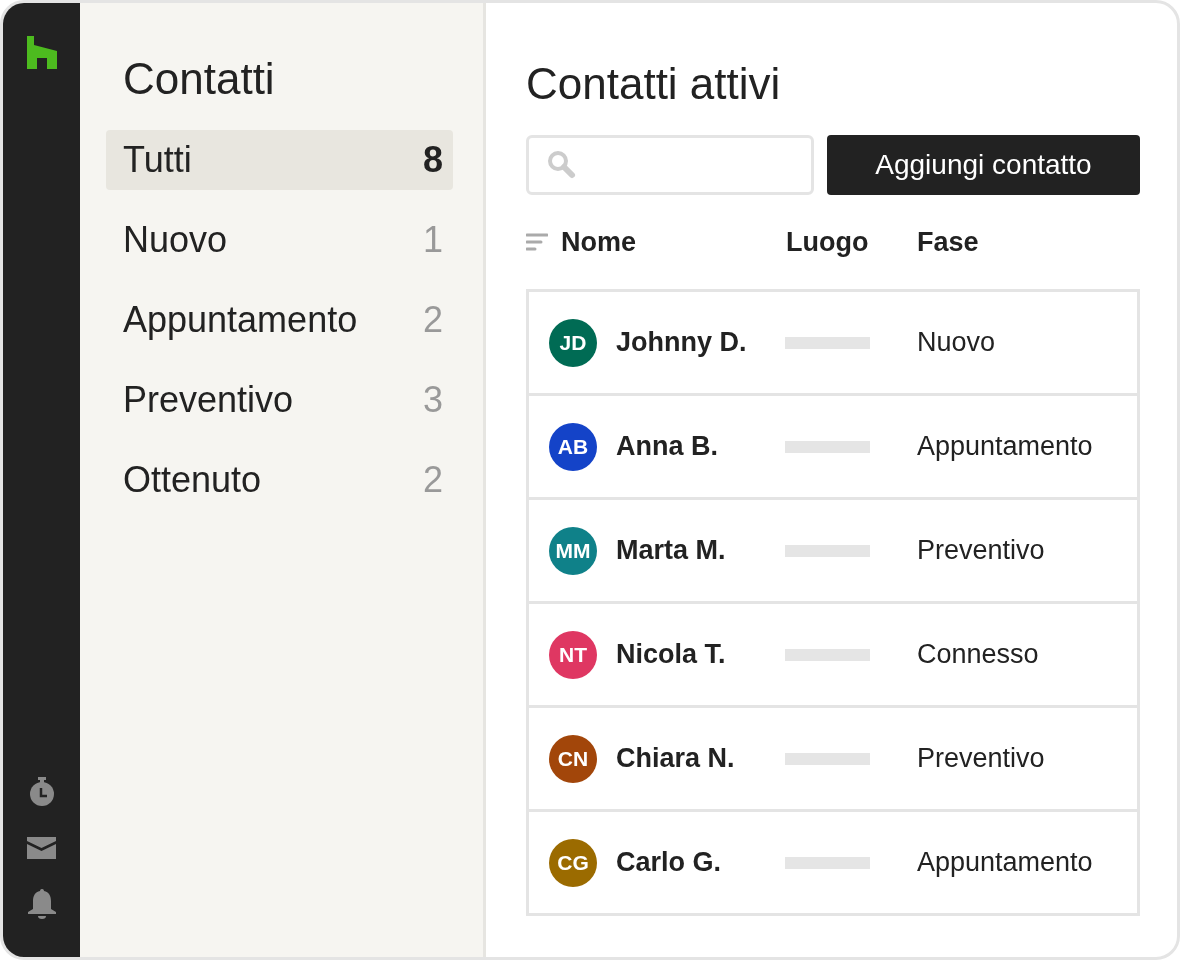 This screenshot has height=960, width=1180. Describe the element at coordinates (573, 654) in the screenshot. I see `avatar: NT` at that location.